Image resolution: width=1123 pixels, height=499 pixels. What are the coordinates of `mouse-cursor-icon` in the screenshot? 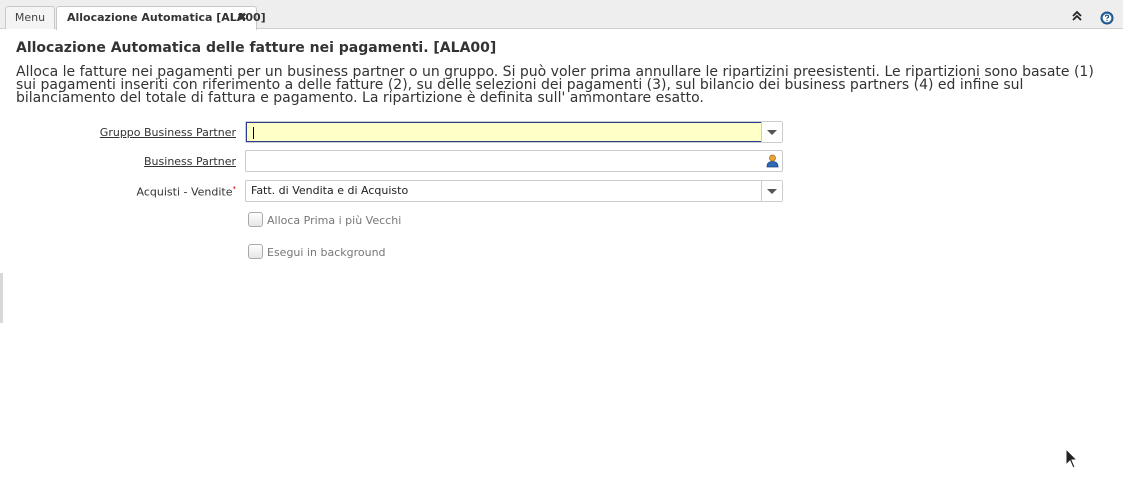 It's located at (1072, 458).